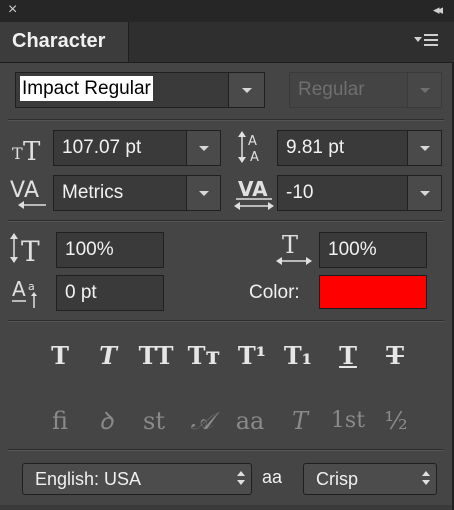  I want to click on font-size-icon: T T, so click(26, 150).